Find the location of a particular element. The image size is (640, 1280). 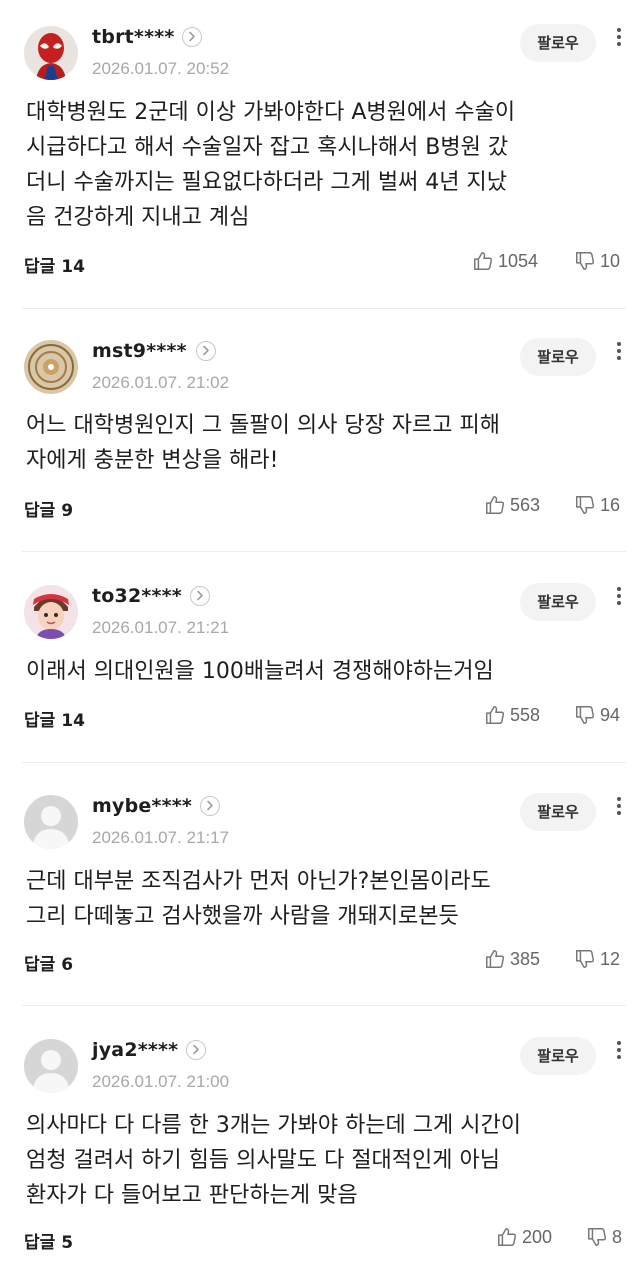

comment-text-line: 어느 대학병원인지 그 돌팔이 의사 당장 자르고 피해 is located at coordinates (263, 425).